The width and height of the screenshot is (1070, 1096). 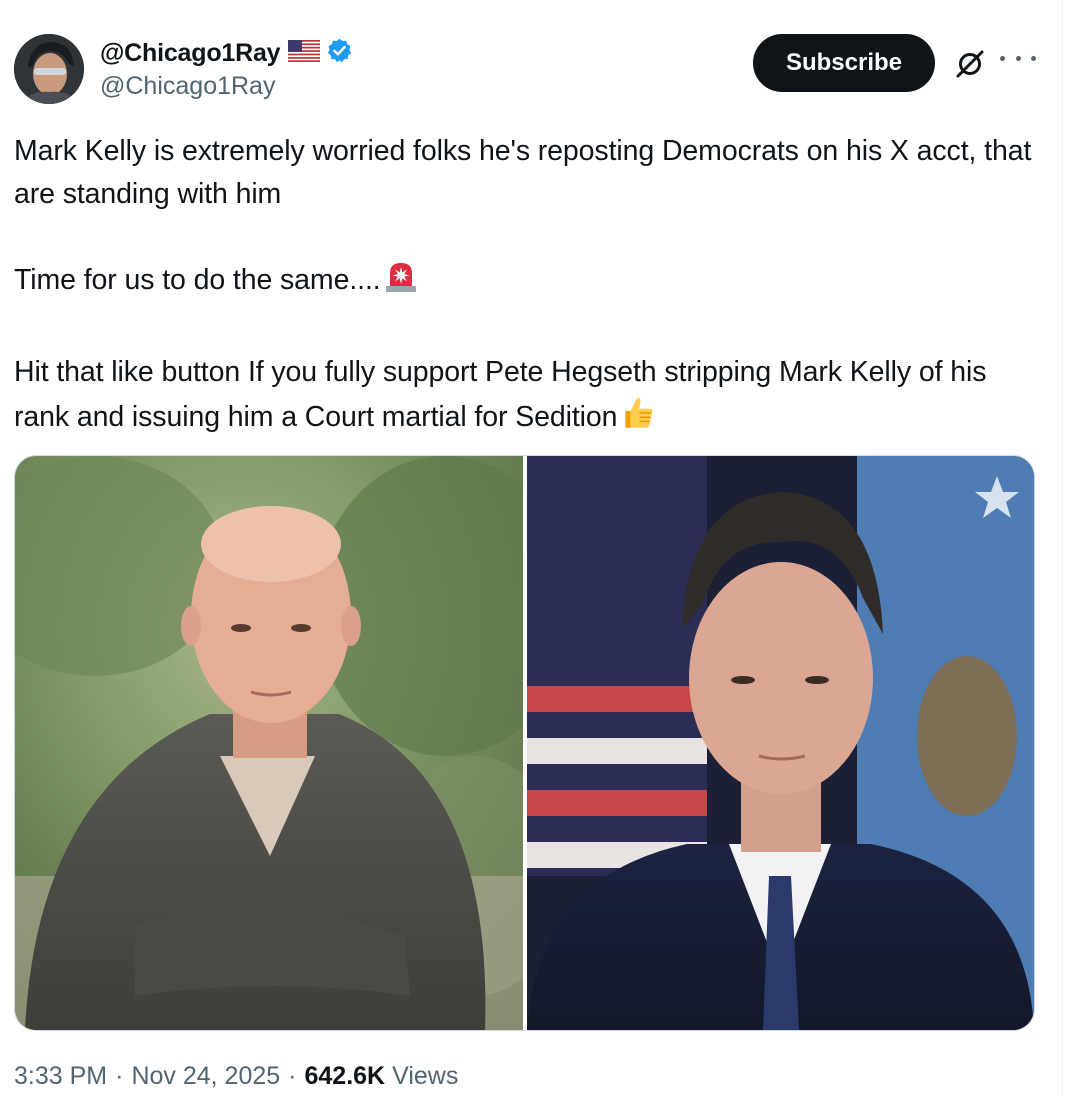 I want to click on column-border, so click(x=1062, y=548).